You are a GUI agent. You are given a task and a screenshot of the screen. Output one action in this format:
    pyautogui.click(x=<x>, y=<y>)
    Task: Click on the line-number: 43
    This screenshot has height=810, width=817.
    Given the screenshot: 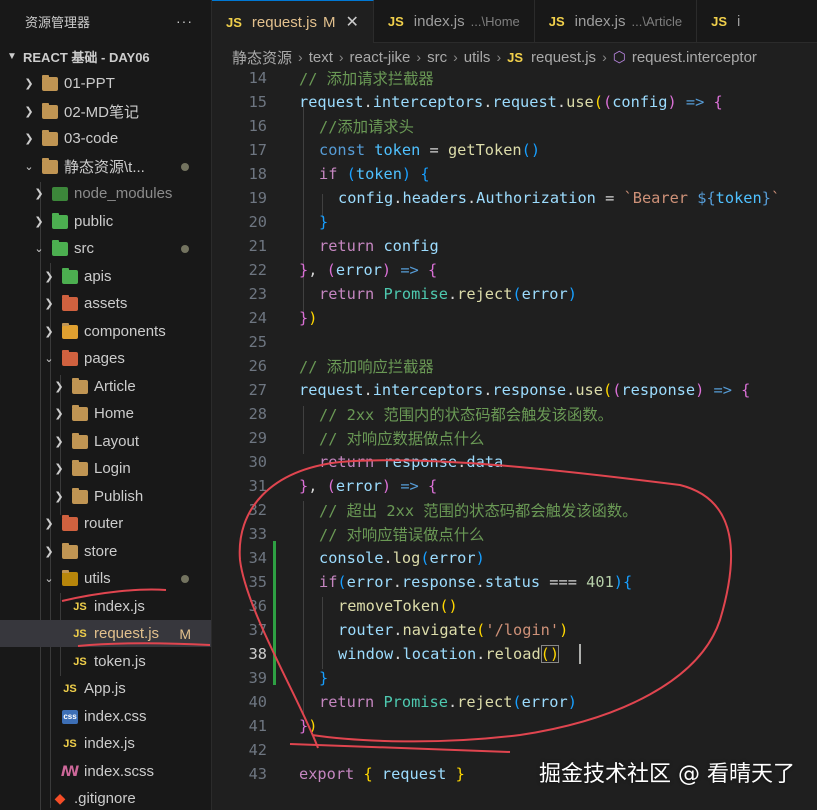 What is the action you would take?
    pyautogui.click(x=257, y=774)
    